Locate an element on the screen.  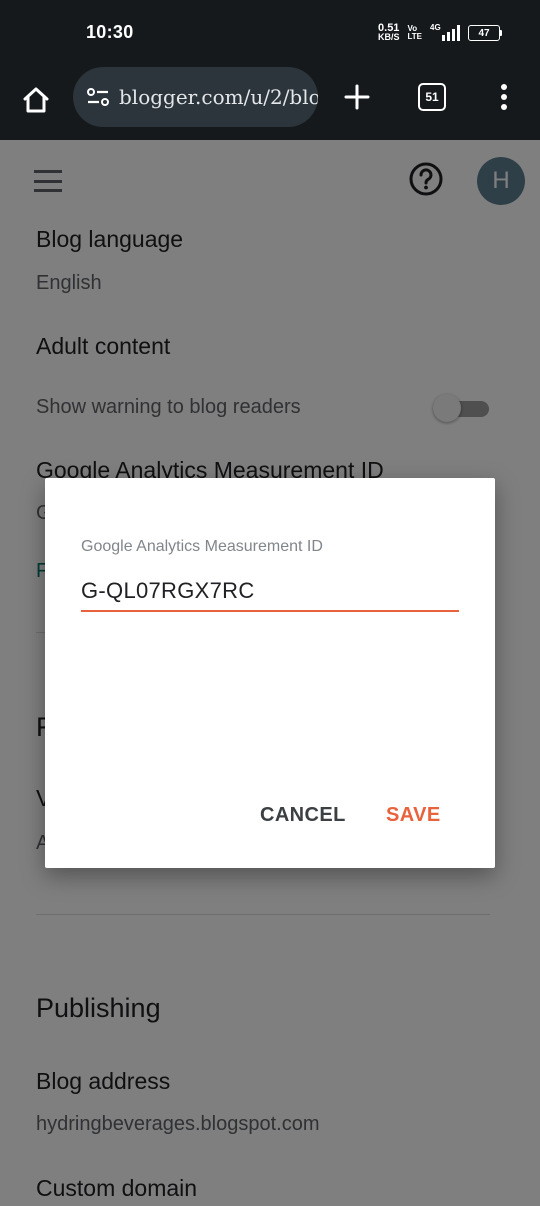
battery-level: 47 is located at coordinates (484, 33).